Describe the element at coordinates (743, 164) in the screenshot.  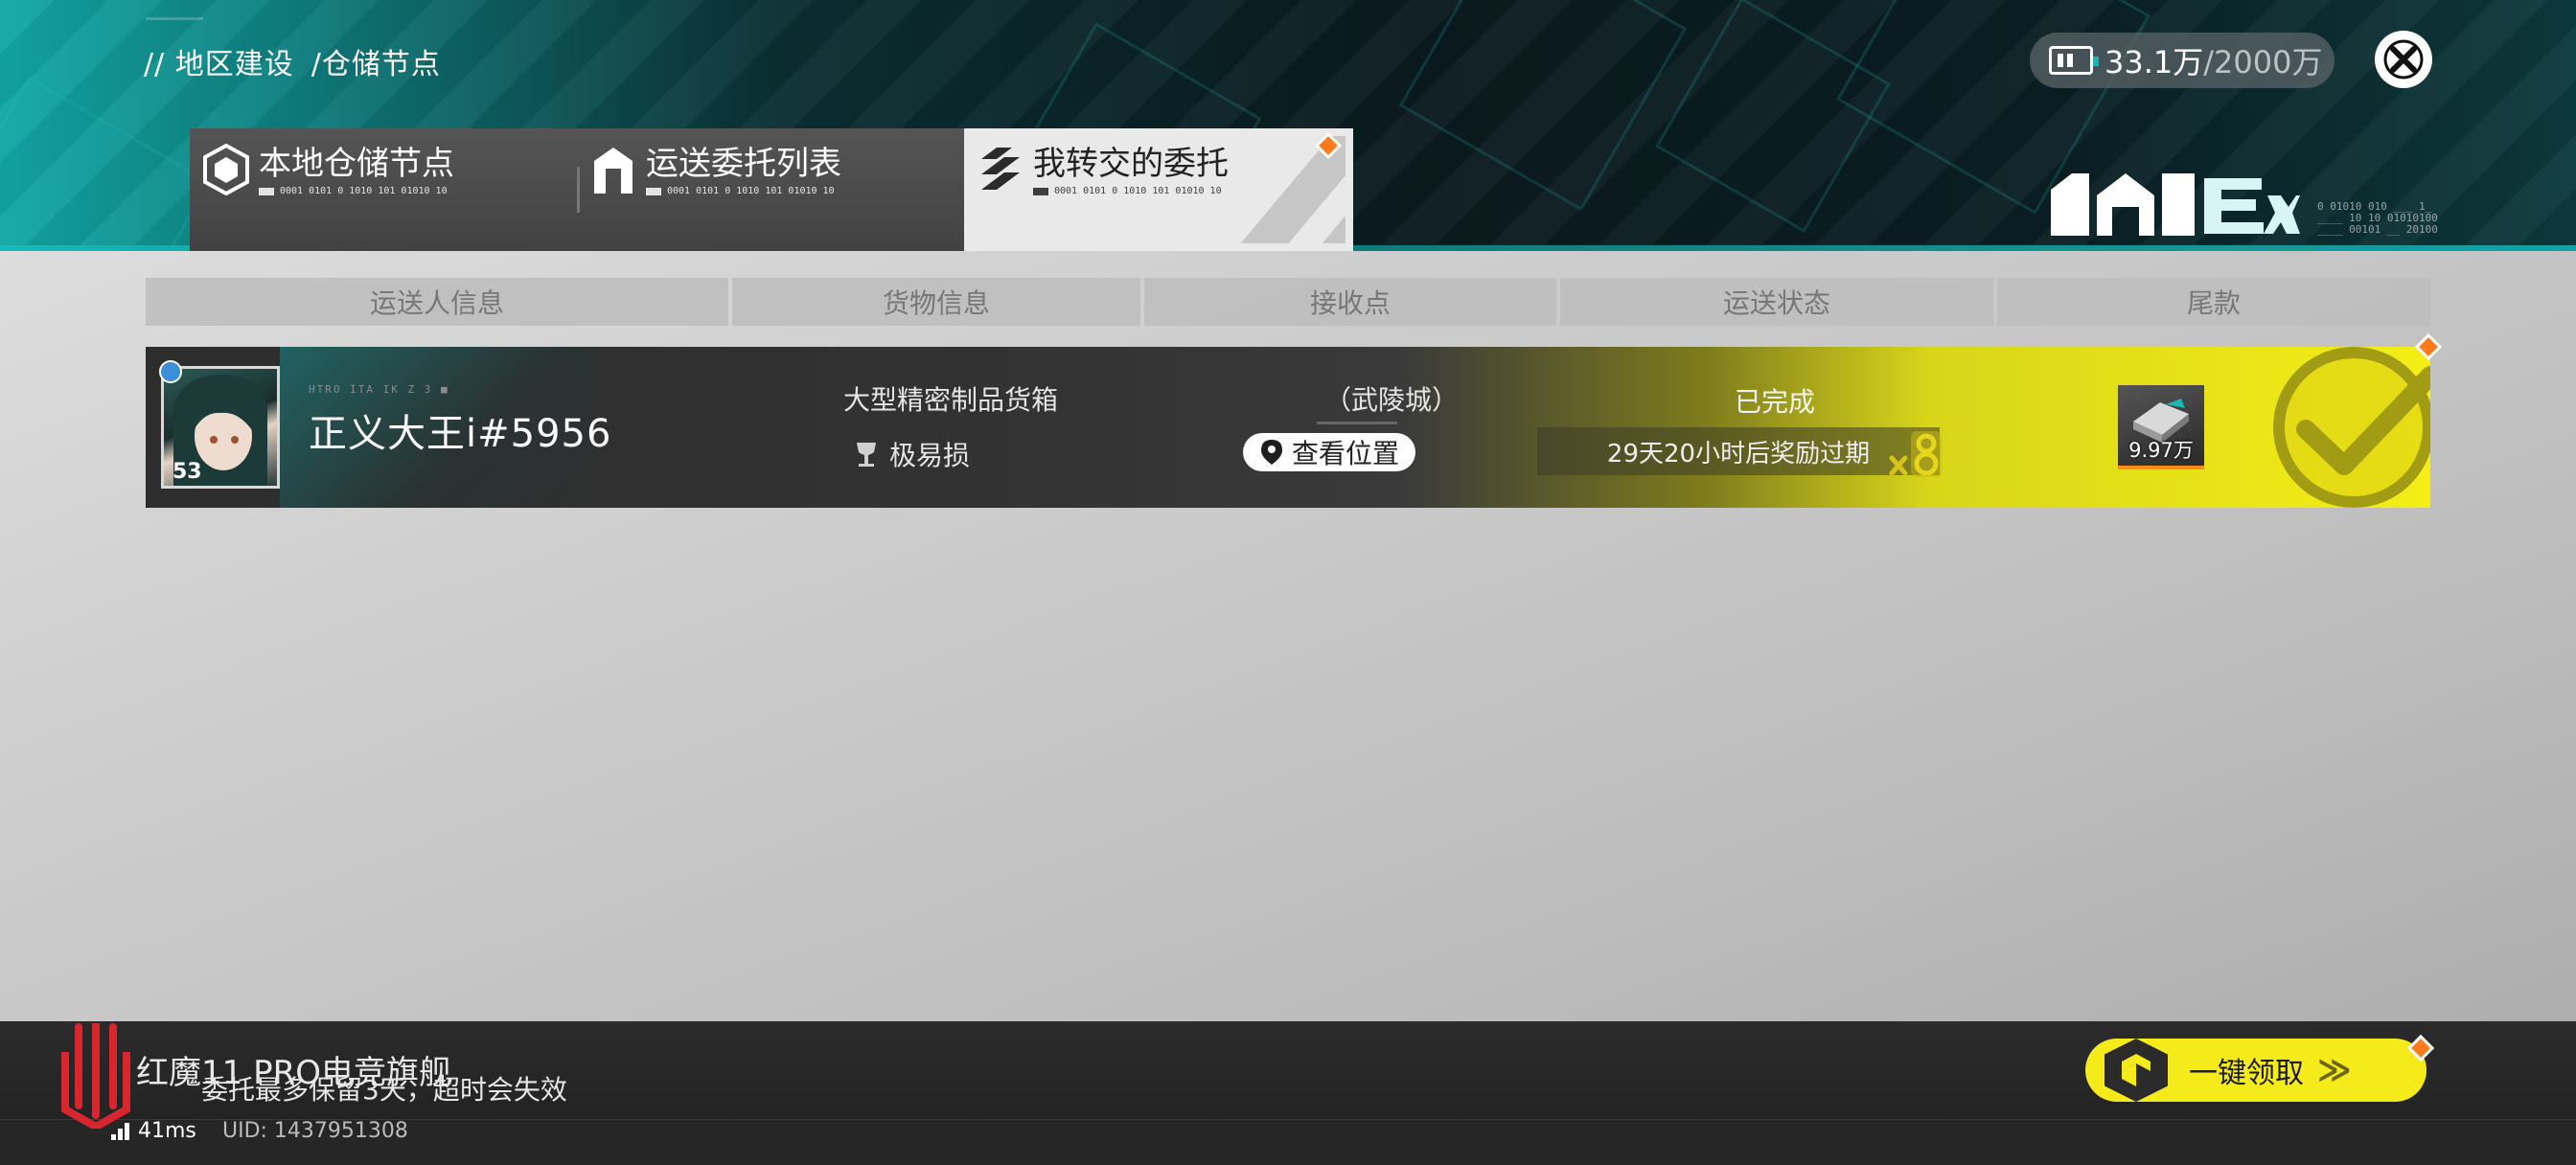
I see `tab-label: 运送委托列表` at that location.